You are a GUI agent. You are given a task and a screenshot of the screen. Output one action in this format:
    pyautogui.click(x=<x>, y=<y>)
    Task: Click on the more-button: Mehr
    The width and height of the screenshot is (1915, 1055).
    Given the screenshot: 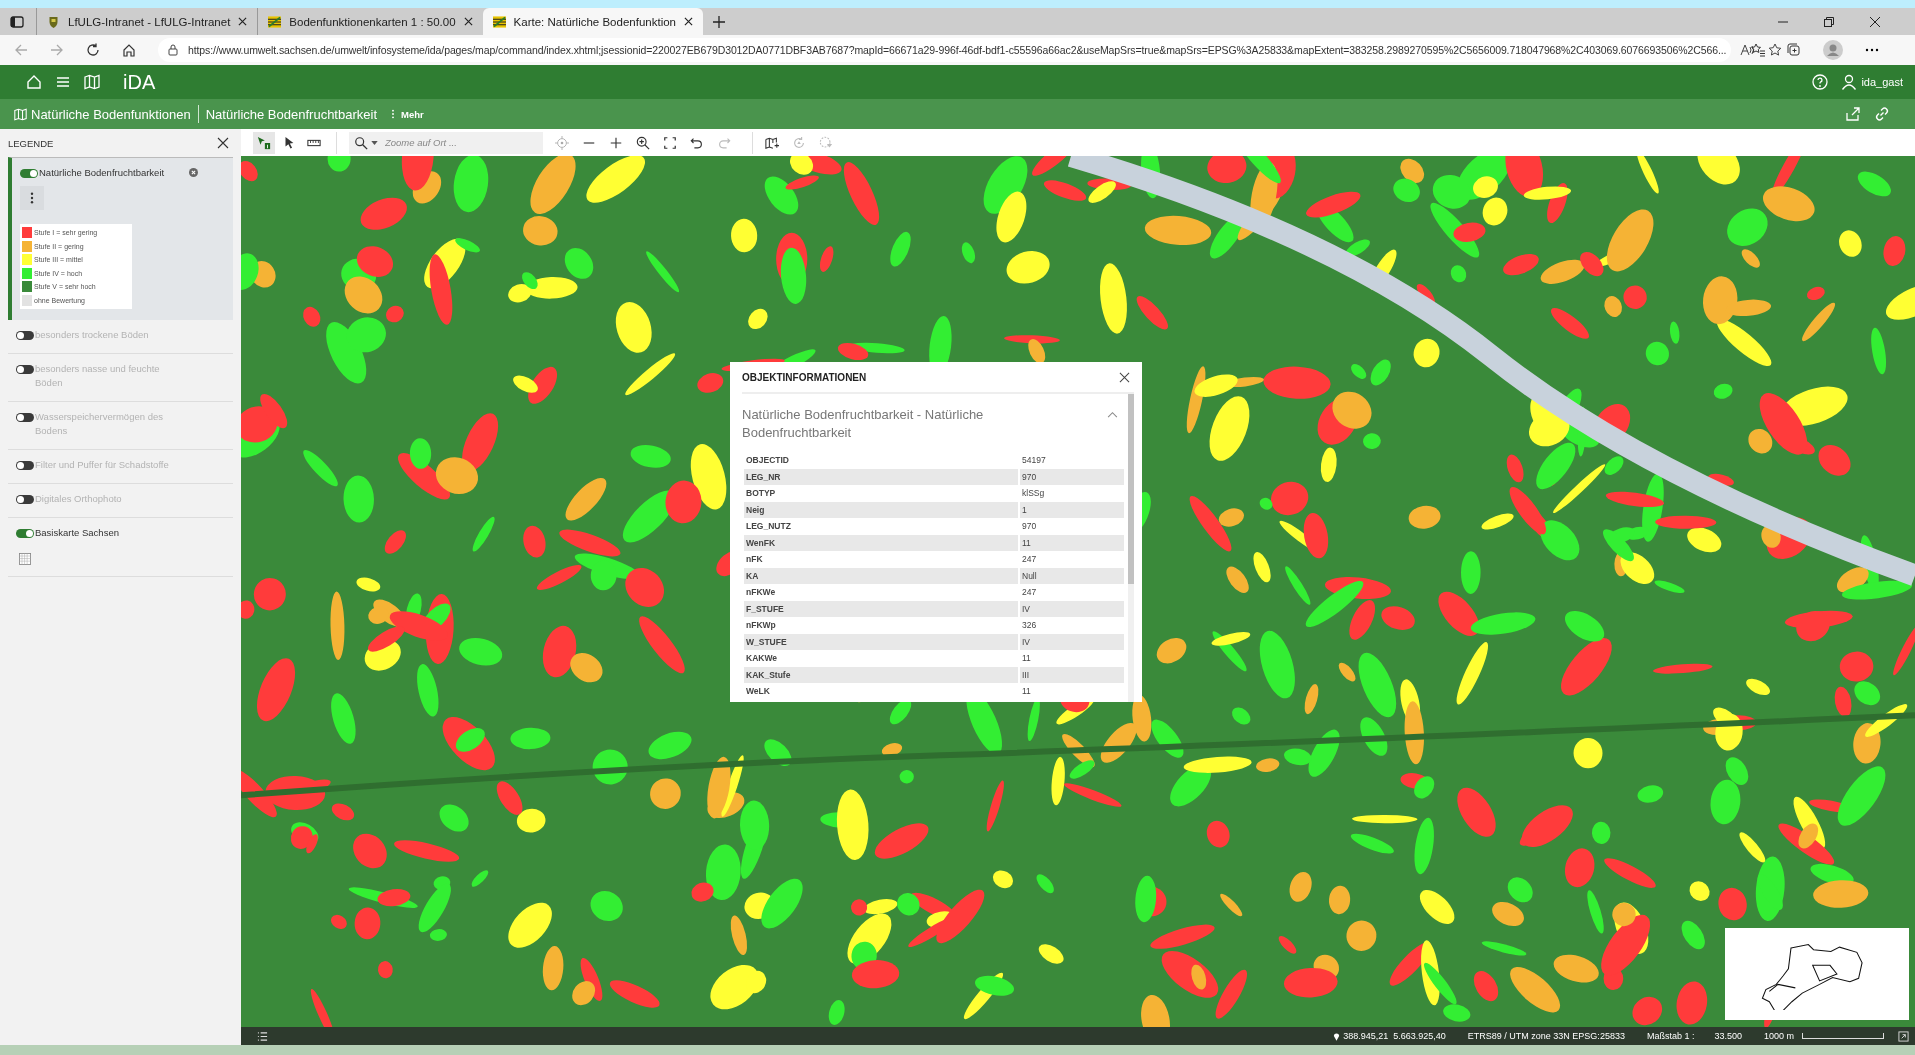 What is the action you would take?
    pyautogui.click(x=407, y=114)
    